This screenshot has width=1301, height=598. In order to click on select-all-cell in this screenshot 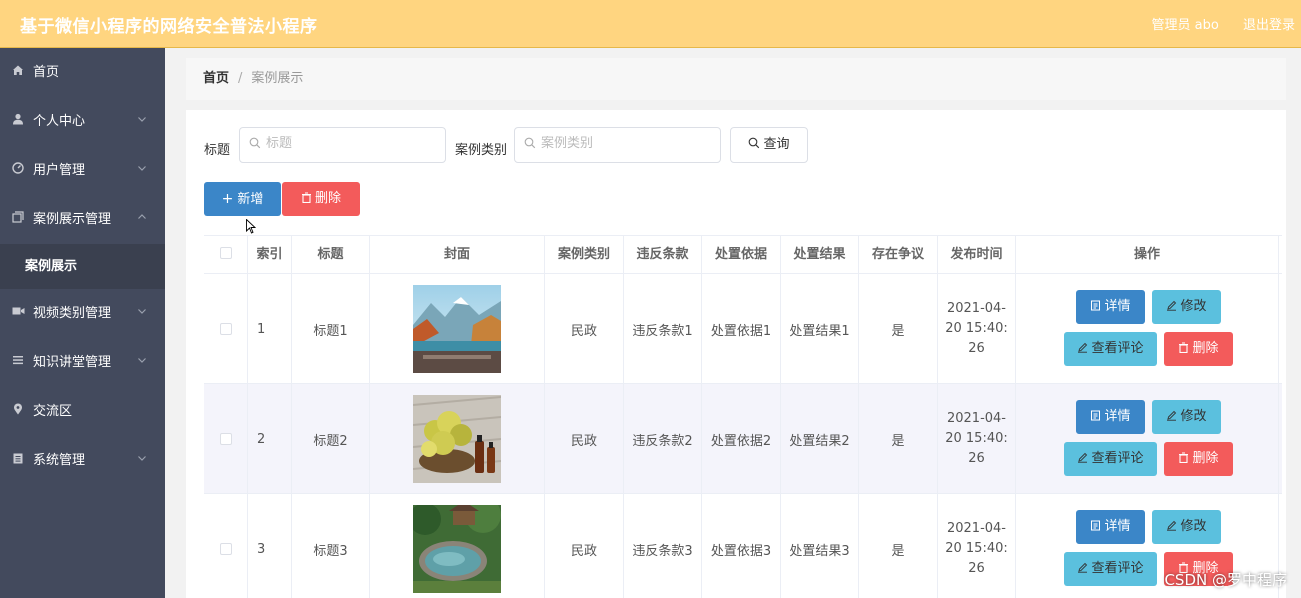, I will do `click(226, 255)`.